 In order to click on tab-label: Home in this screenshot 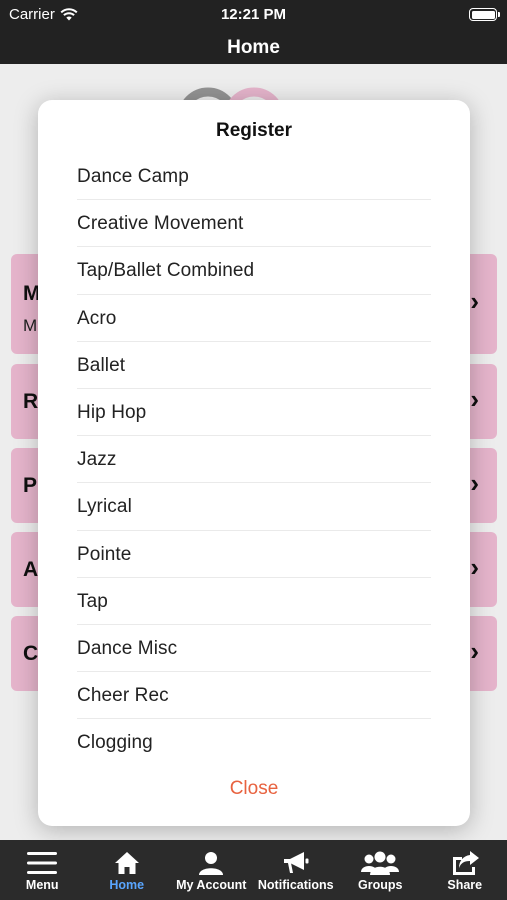, I will do `click(127, 885)`.